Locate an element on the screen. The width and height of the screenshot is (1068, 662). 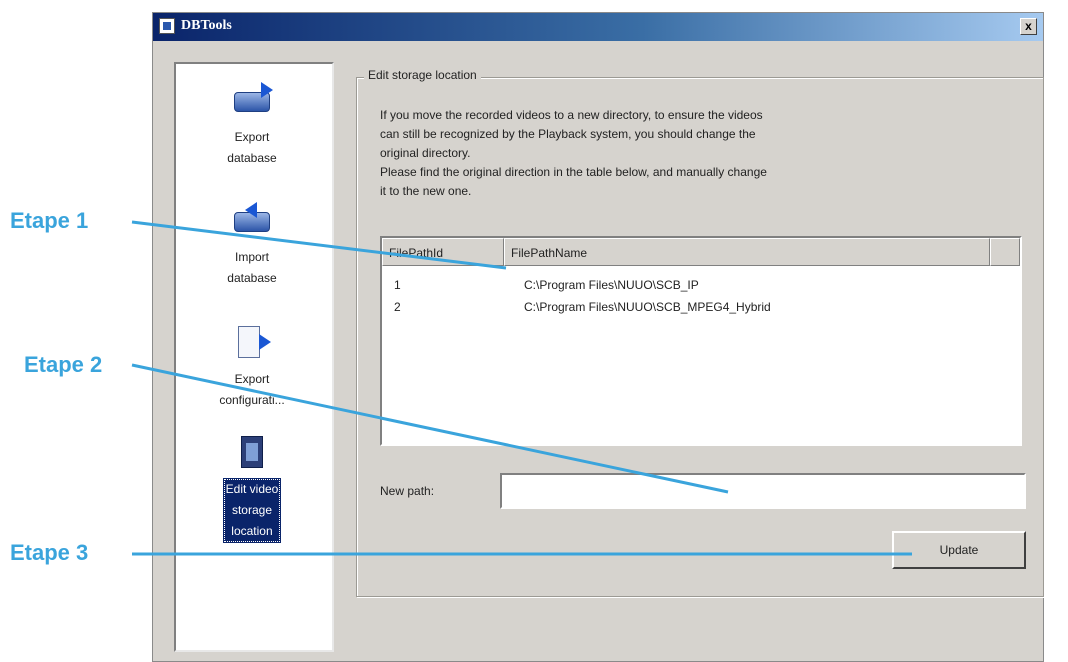
row-id: 1 is located at coordinates (397, 285).